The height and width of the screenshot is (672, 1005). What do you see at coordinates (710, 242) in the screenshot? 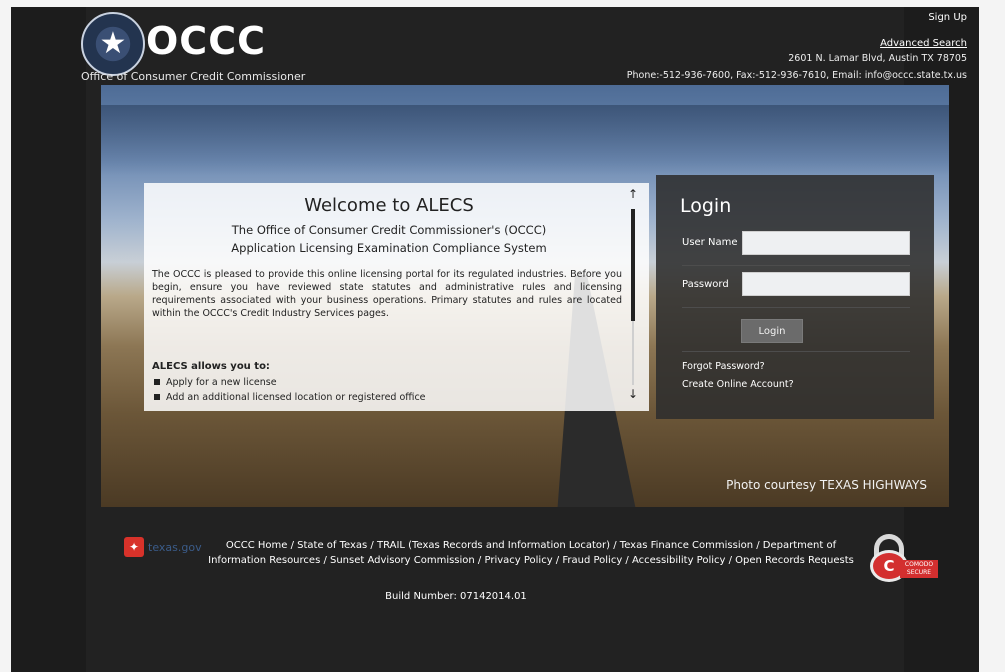
I see `username-label: User Name` at bounding box center [710, 242].